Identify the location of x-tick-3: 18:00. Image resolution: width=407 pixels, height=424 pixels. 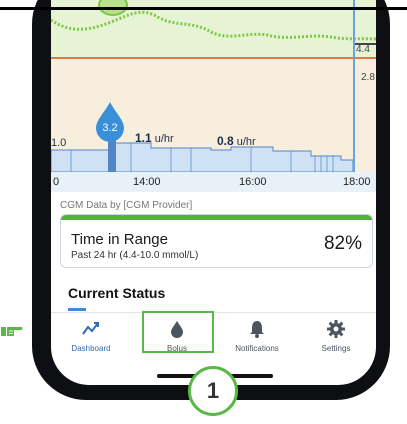
(357, 182).